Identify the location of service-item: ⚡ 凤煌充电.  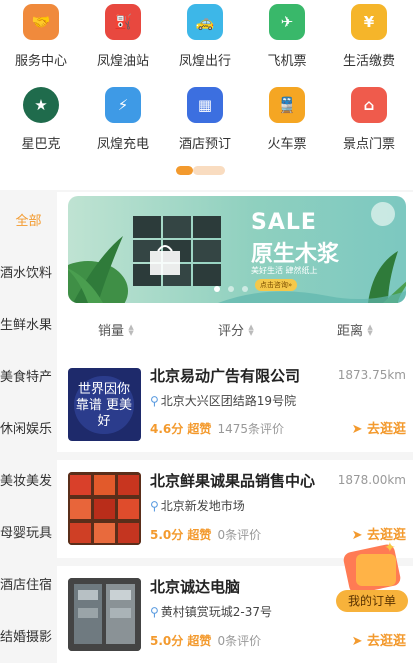
(123, 123).